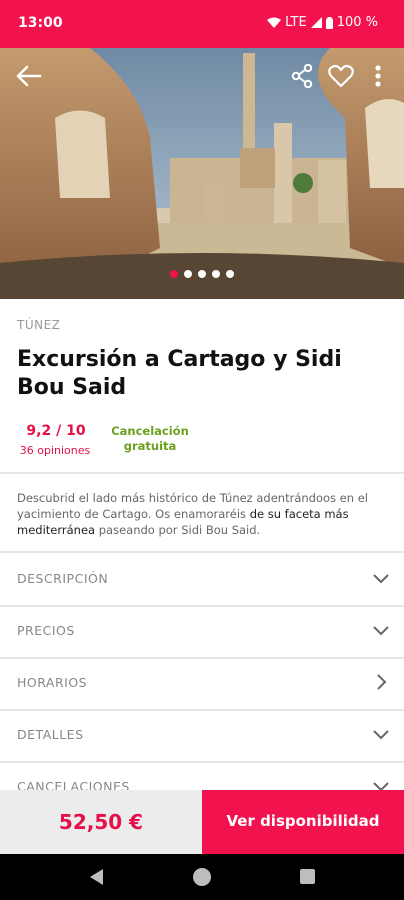  Describe the element at coordinates (202, 580) in the screenshot. I see `section-description: DESCRIPCIÓN` at that location.